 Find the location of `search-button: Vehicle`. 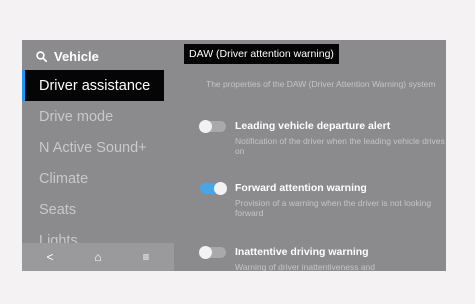

search-button: Vehicle is located at coordinates (67, 56).